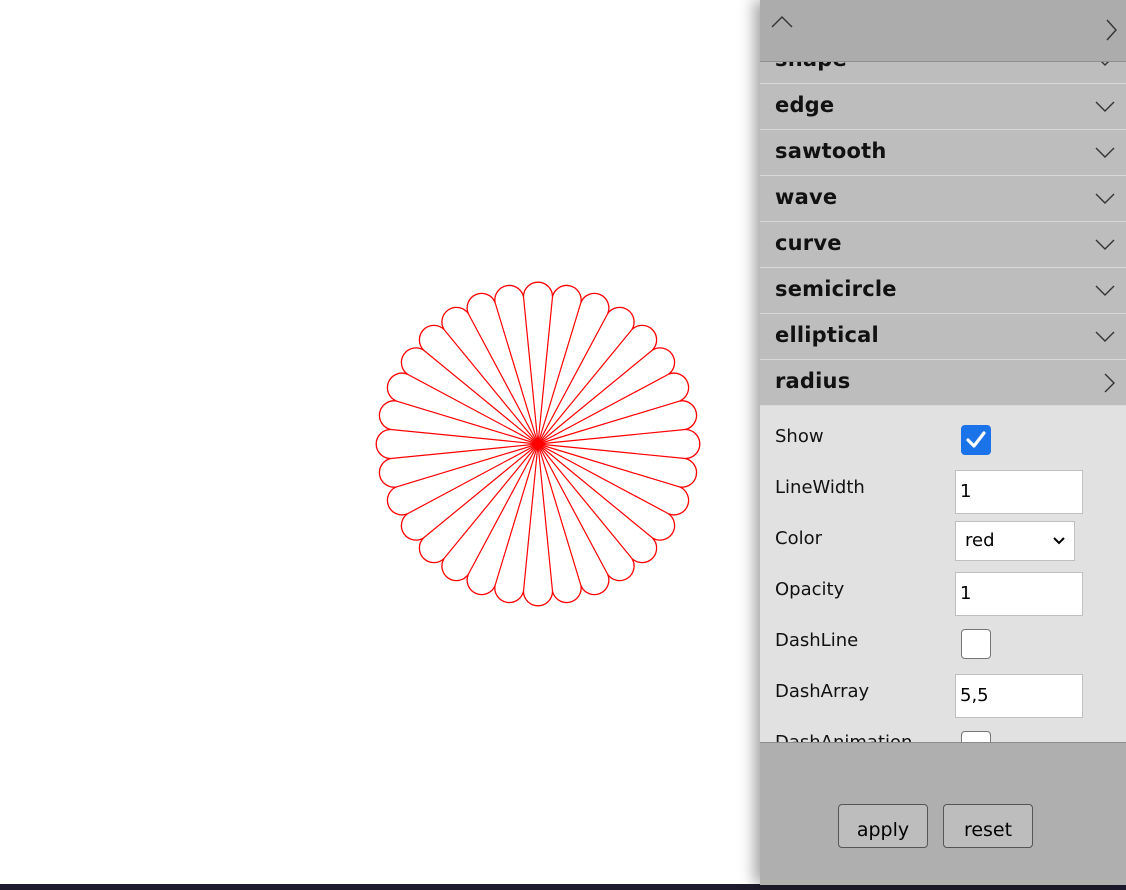  Describe the element at coordinates (811, 66) in the screenshot. I see `section-label: shape` at that location.